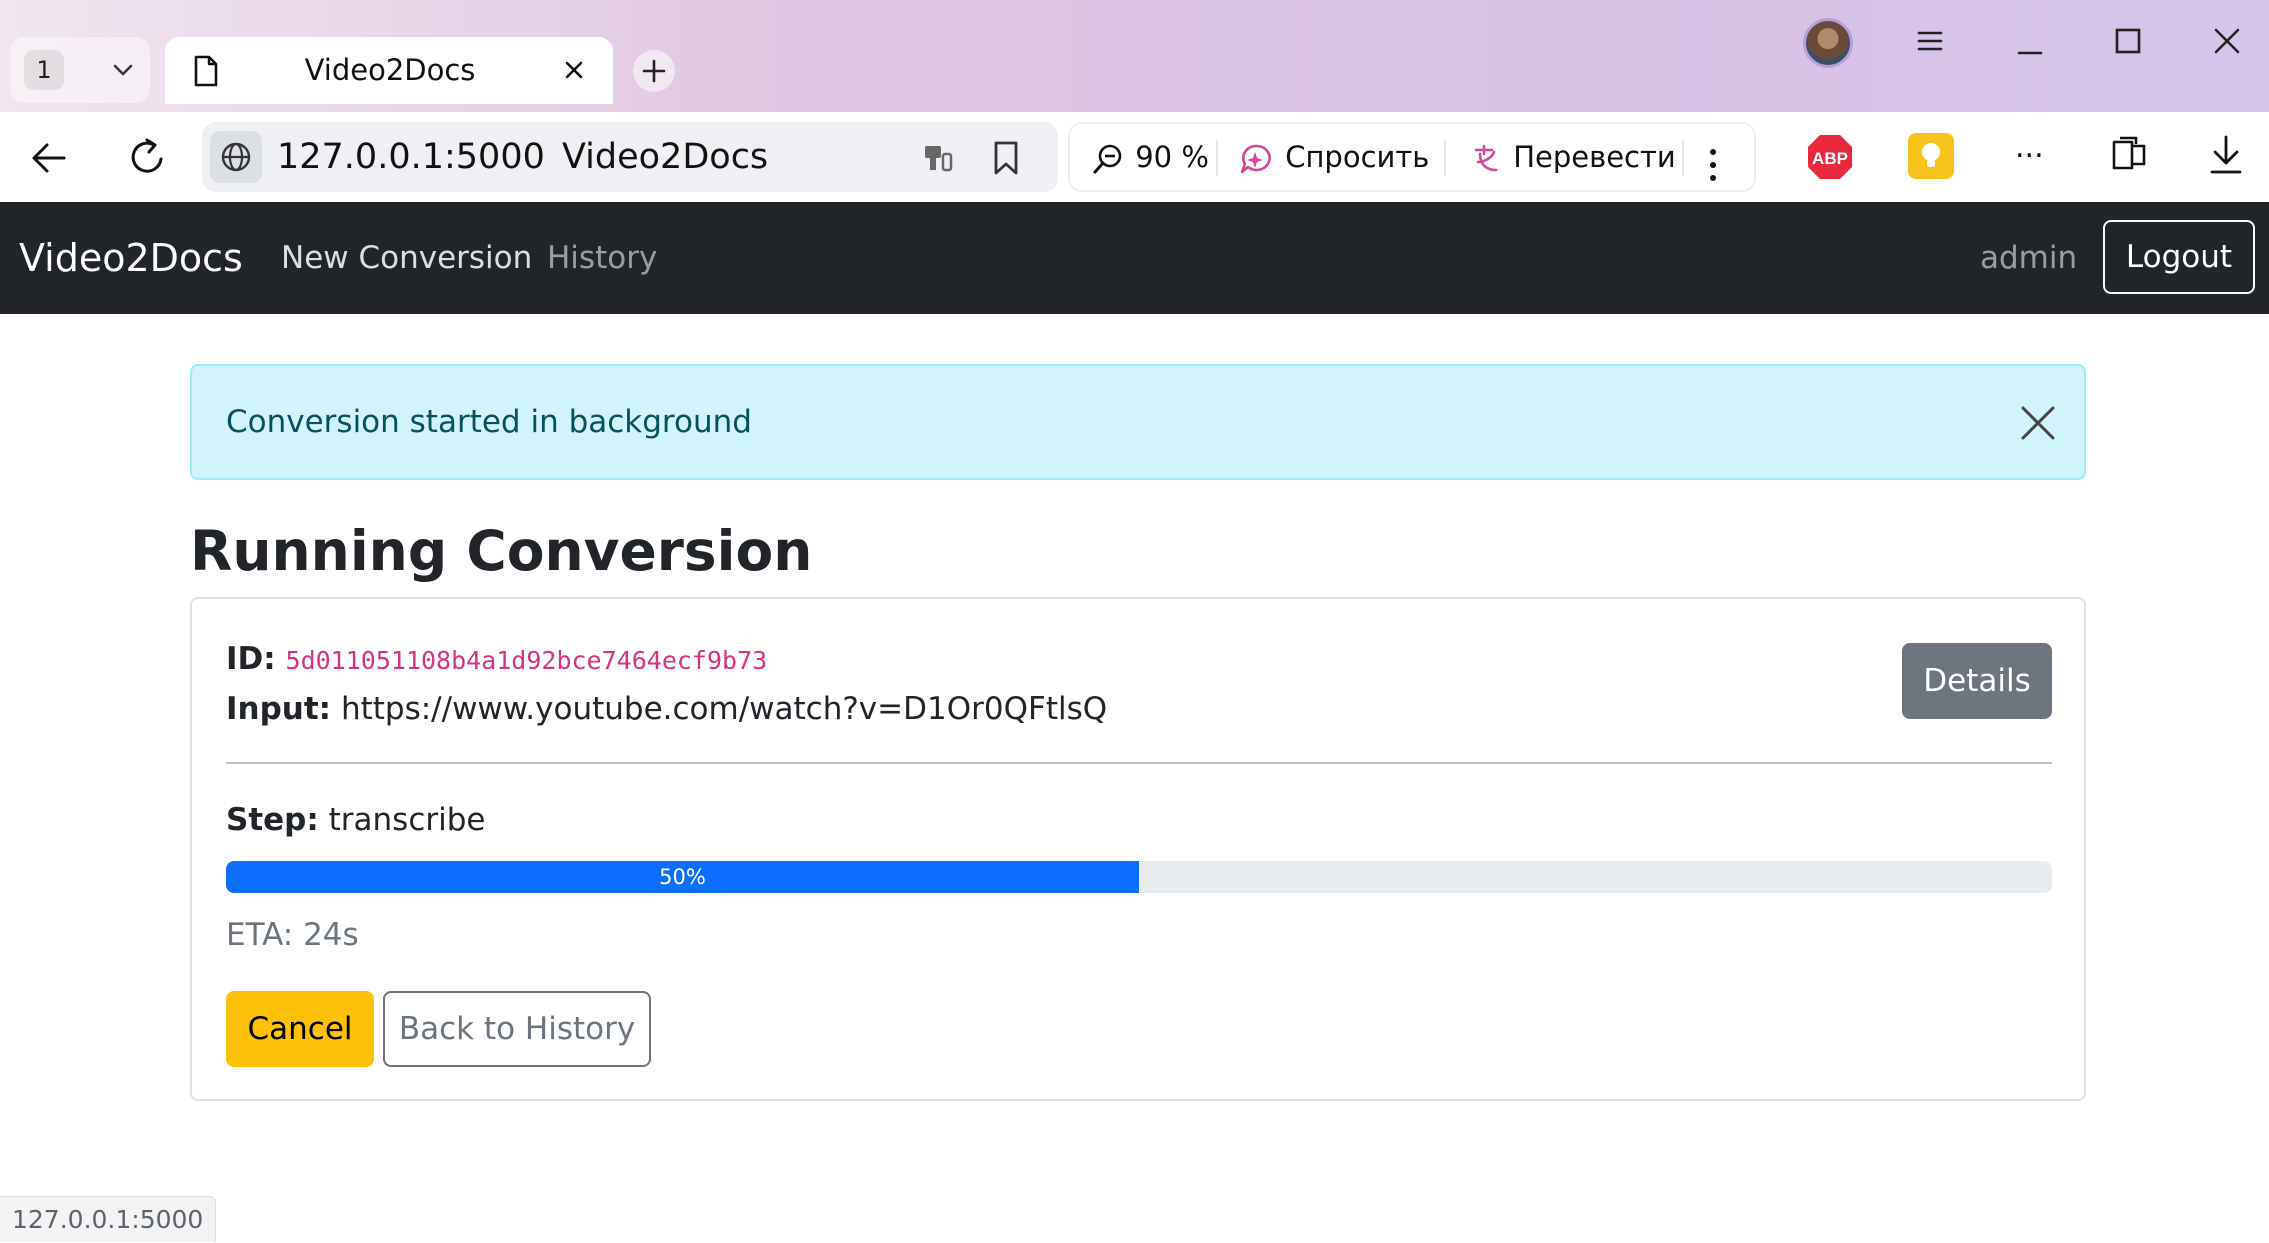 This screenshot has width=2269, height=1243. What do you see at coordinates (682, 877) in the screenshot?
I see `progress-fill: 50%` at bounding box center [682, 877].